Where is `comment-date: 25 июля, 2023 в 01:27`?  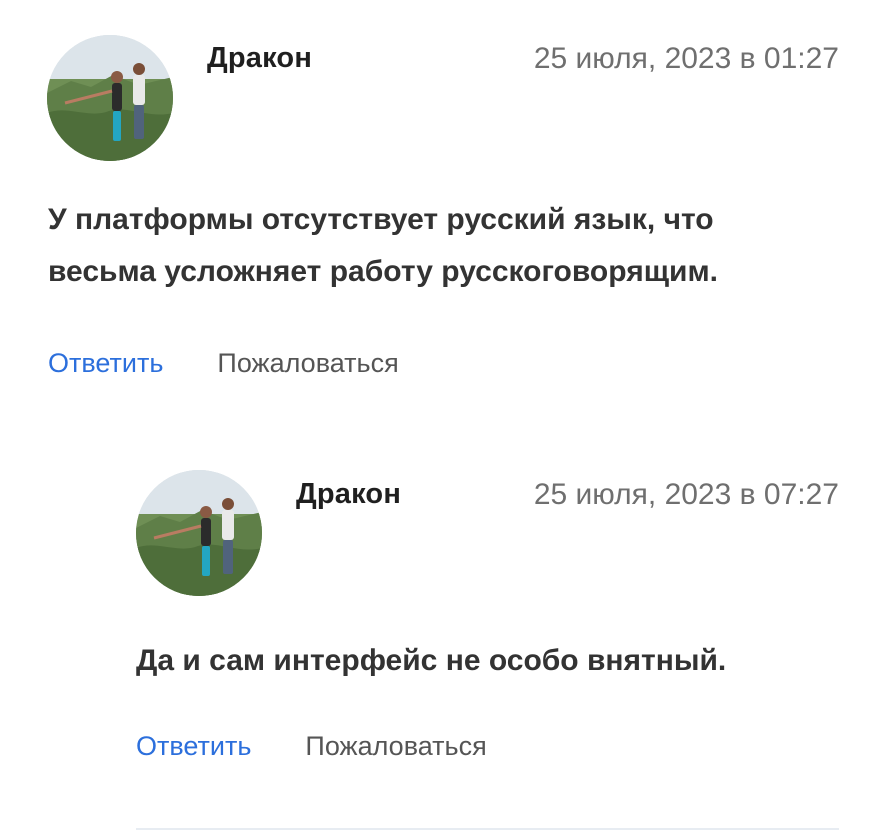
comment-date: 25 июля, 2023 в 01:27 is located at coordinates (686, 58).